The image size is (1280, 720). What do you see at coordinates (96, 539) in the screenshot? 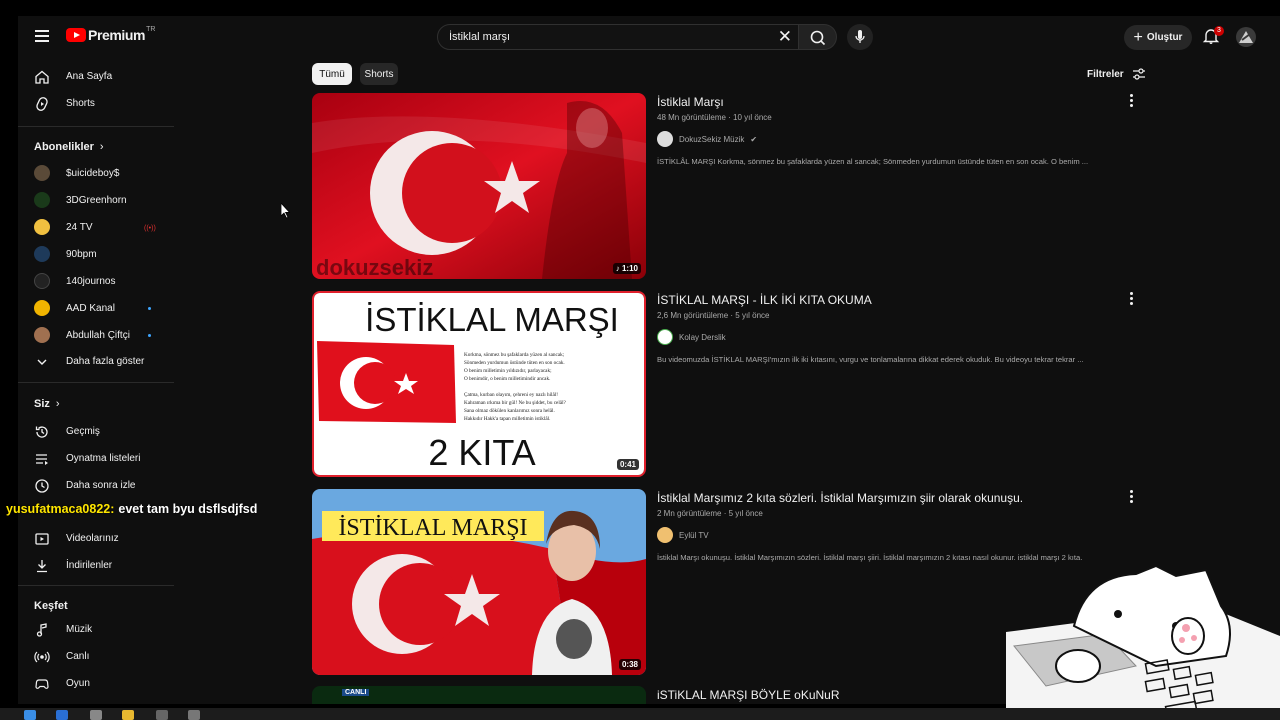
I see `sidebar-item-your-videos: Videolarınız` at bounding box center [96, 539].